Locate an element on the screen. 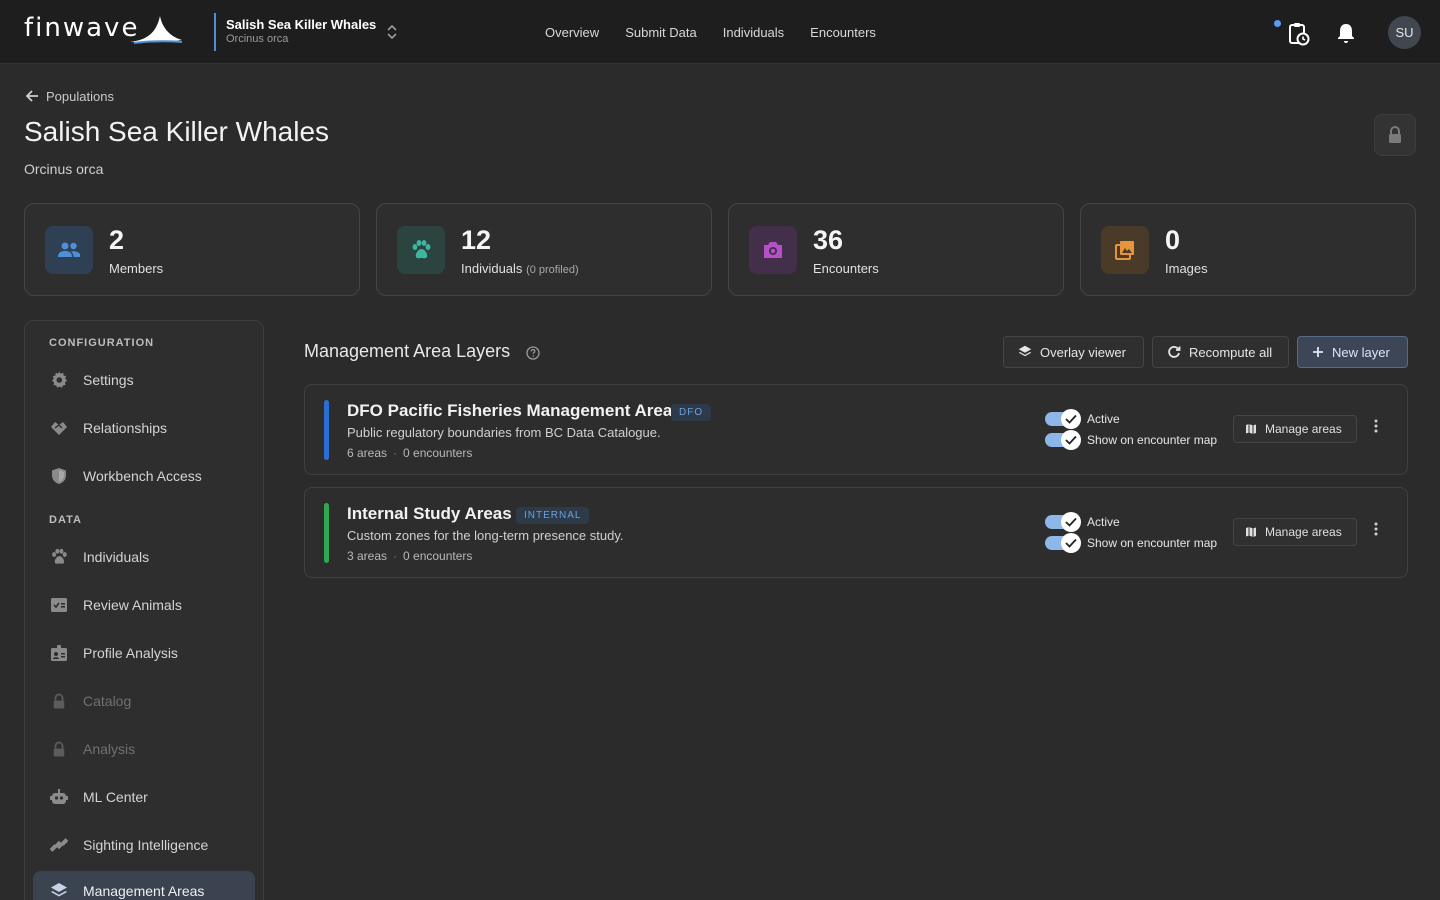  overlay-viewer-button: Overlay viewer is located at coordinates (1073, 352).